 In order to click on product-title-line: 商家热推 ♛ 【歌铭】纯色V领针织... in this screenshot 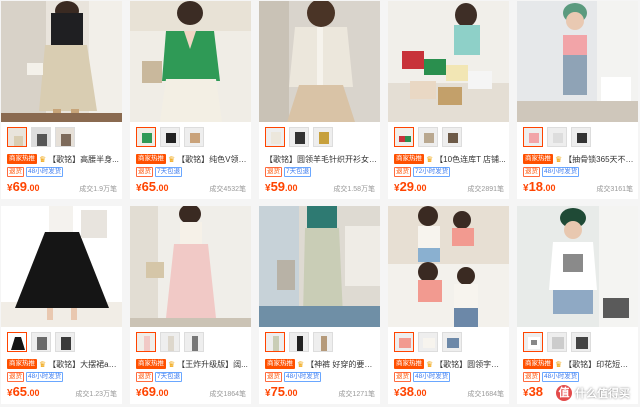, I will do `click(192, 159)`.